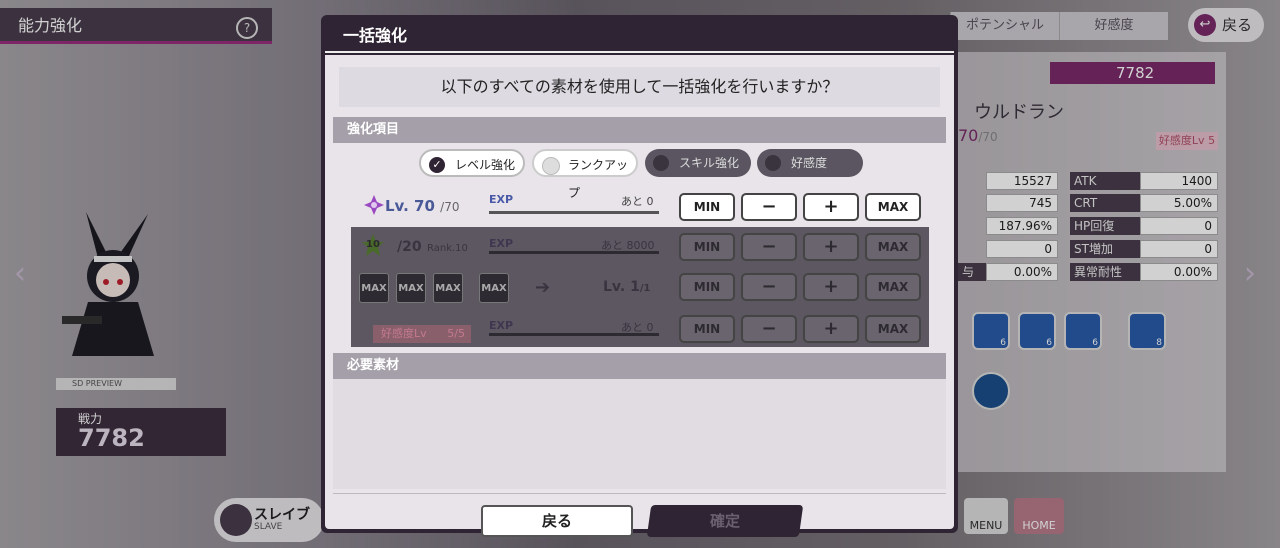 The image size is (1280, 548). Describe the element at coordinates (585, 174) in the screenshot. I see `option-rank-up: ランクアップ` at that location.